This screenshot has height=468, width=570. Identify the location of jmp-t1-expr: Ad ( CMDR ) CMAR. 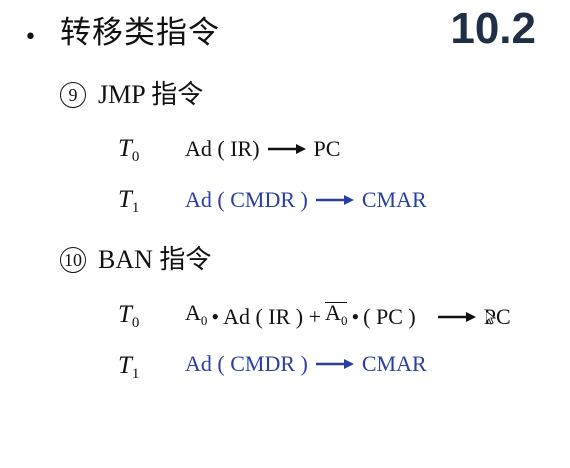
(306, 200).